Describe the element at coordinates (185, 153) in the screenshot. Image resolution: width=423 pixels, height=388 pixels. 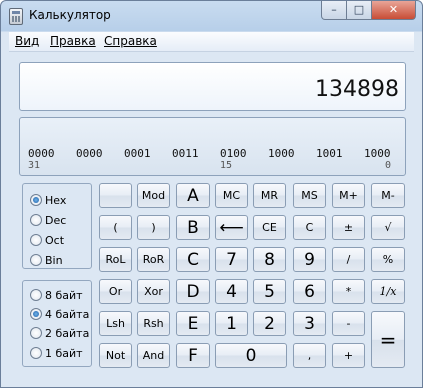
I see `bin-group: 0011` at that location.